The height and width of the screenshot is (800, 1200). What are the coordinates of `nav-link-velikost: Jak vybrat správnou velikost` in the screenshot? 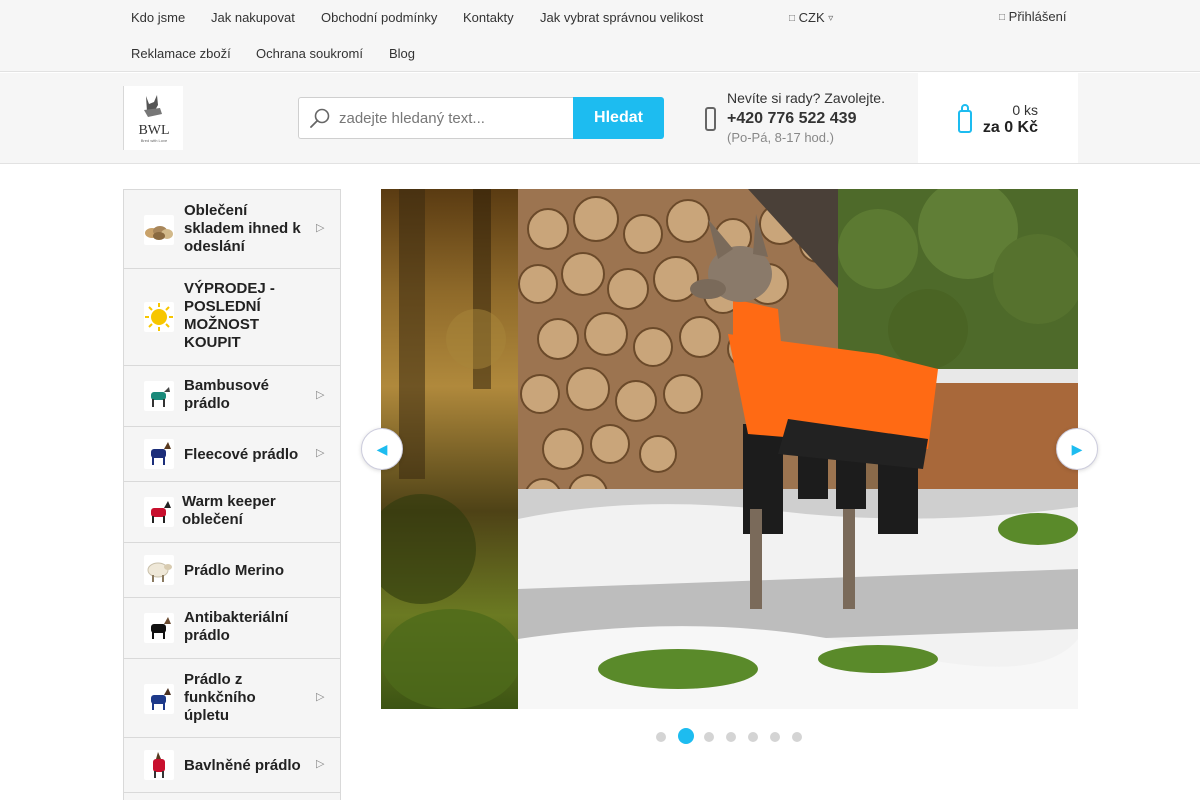 It's located at (621, 18).